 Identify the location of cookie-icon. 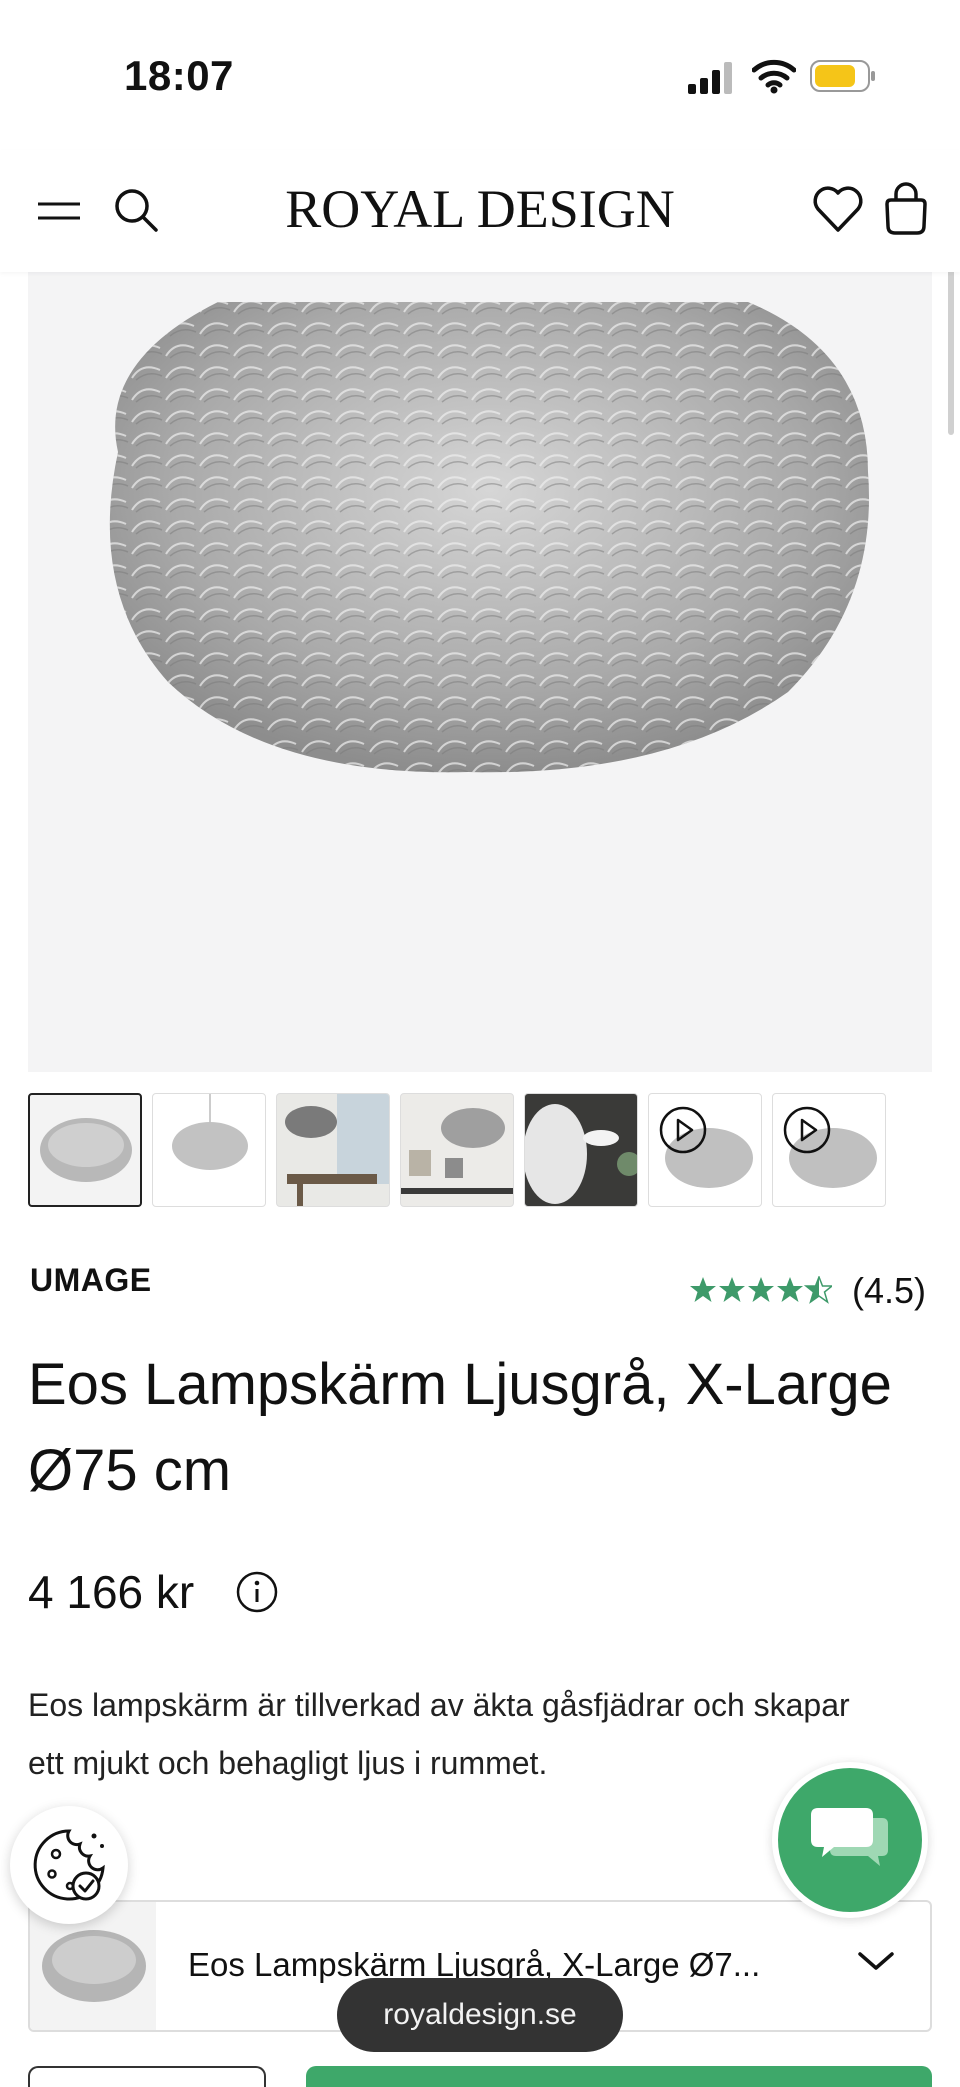
(69, 1865).